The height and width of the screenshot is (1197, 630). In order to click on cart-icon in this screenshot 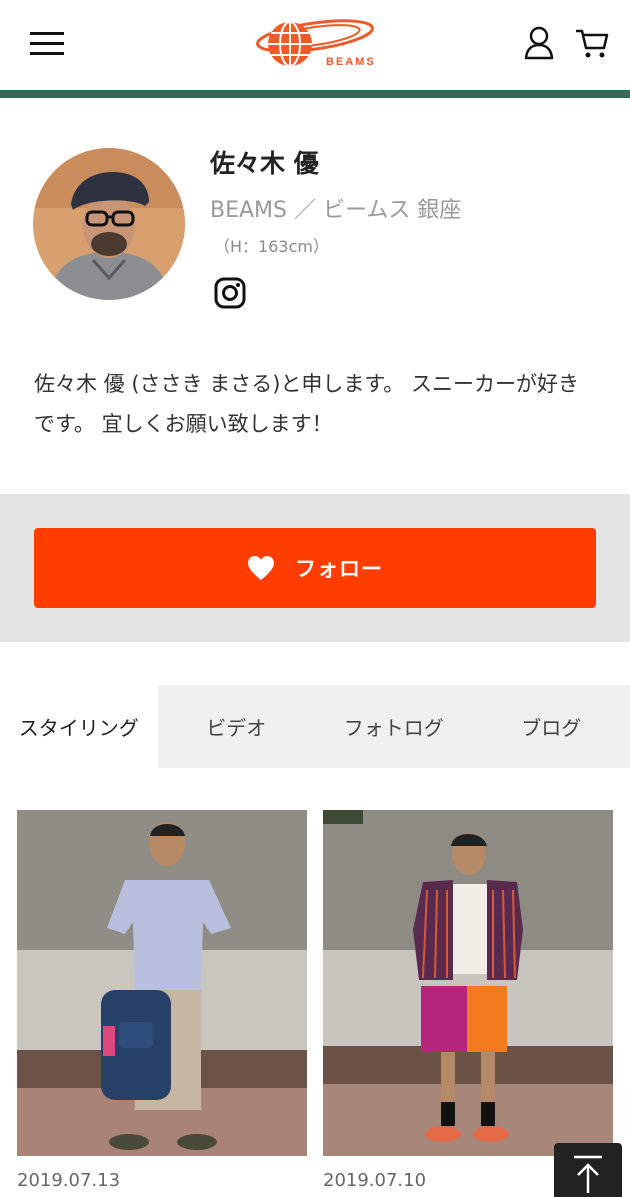, I will do `click(592, 43)`.